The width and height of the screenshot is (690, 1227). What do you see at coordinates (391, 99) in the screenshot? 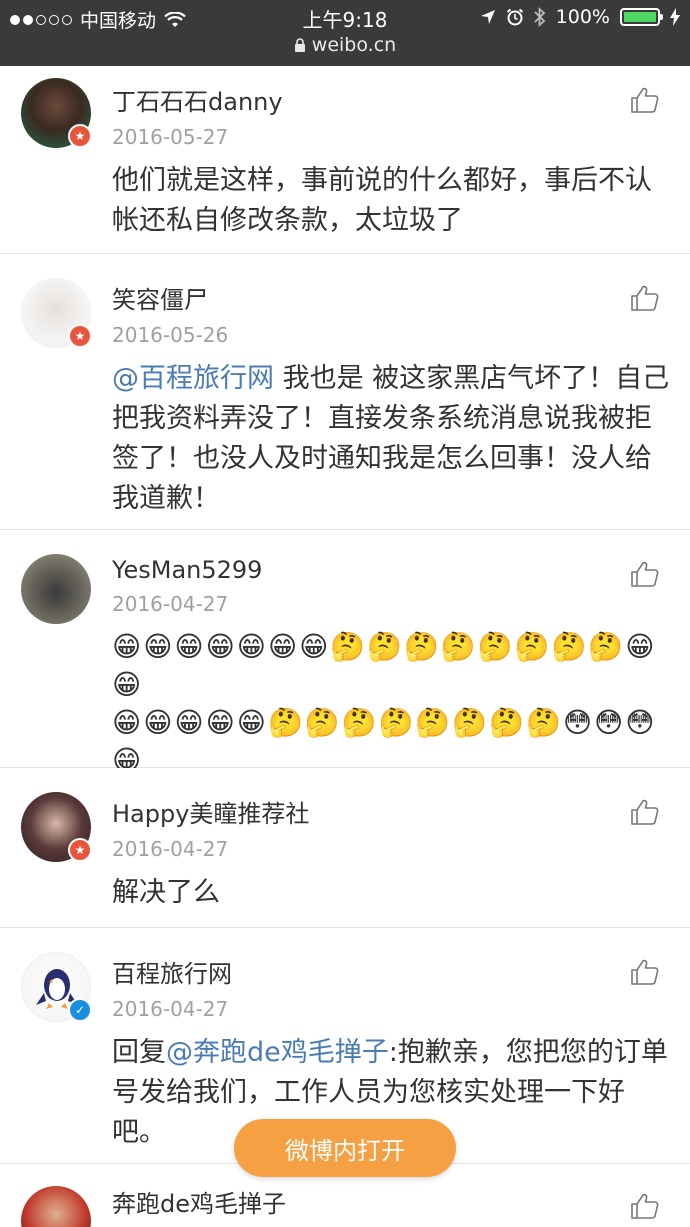
I see `comment-username: 丁石石石danny` at bounding box center [391, 99].